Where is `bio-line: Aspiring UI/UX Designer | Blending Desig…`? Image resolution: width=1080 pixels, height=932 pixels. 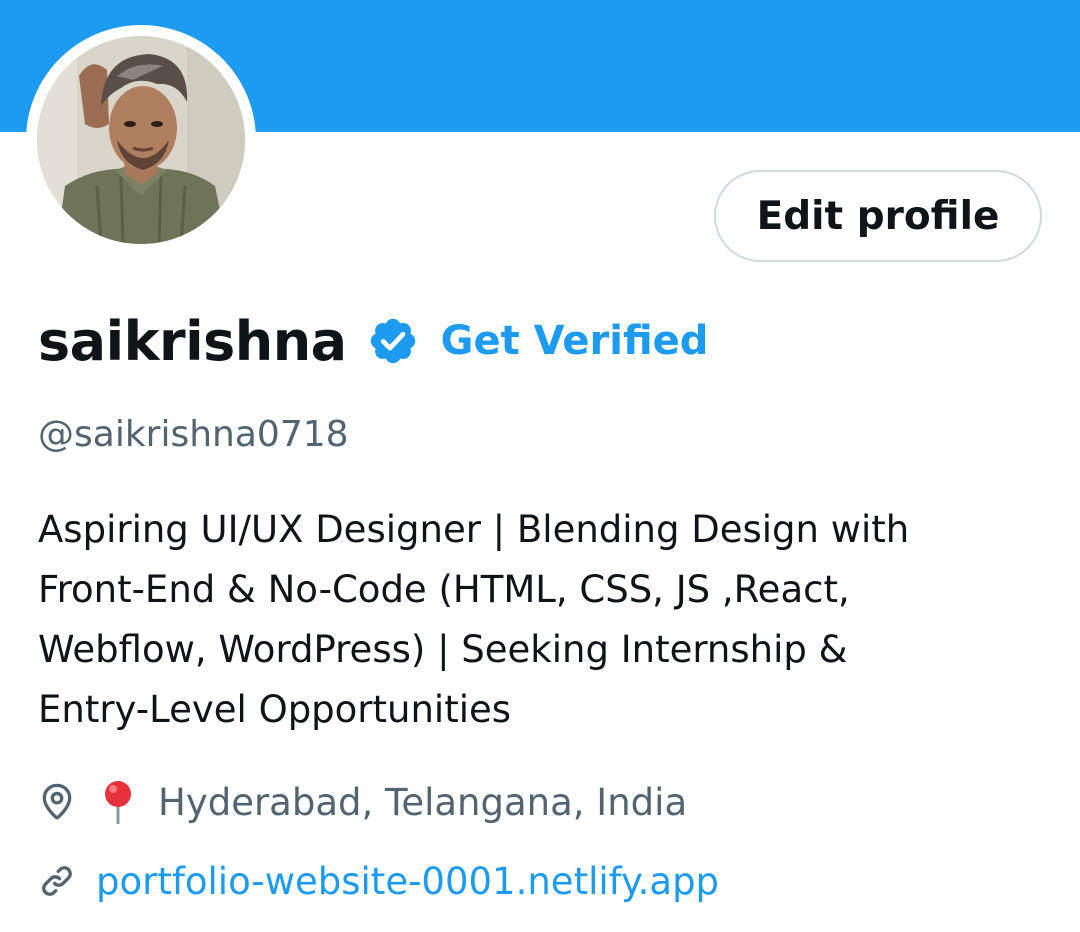 bio-line: Aspiring UI/UX Designer | Blending Desig… is located at coordinates (474, 529).